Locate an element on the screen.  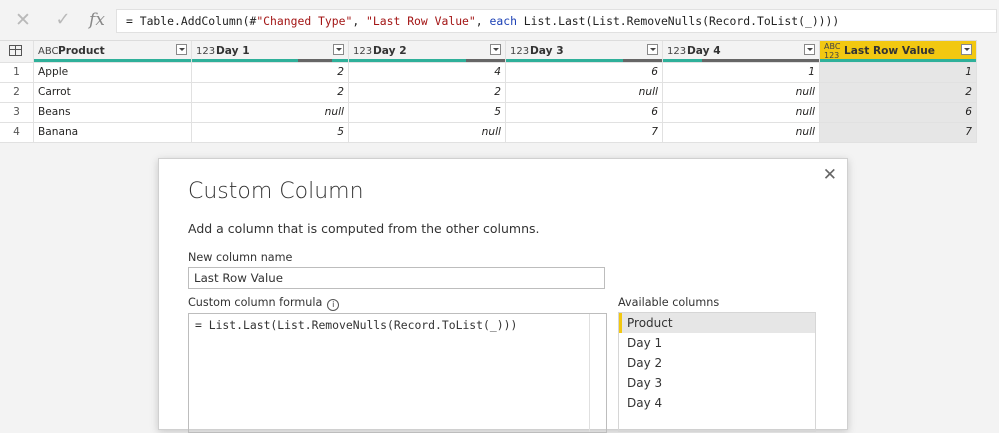
column-header-label: Day 1 is located at coordinates (233, 51).